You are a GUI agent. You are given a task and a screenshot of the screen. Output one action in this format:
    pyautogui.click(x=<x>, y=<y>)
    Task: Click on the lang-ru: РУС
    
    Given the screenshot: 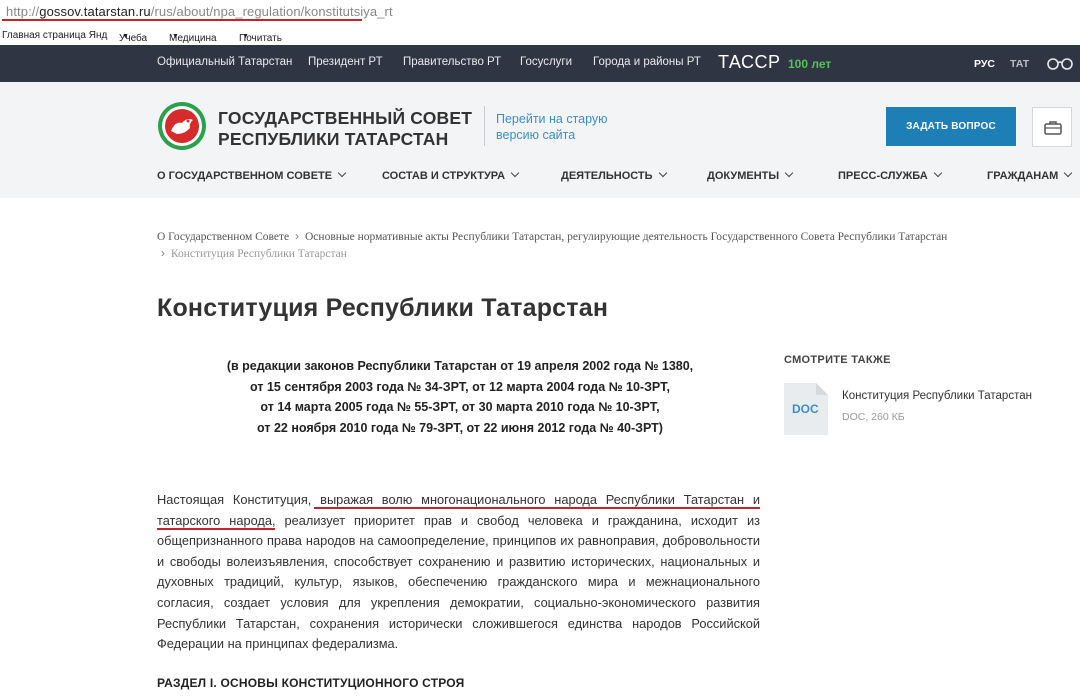 What is the action you would take?
    pyautogui.click(x=984, y=64)
    